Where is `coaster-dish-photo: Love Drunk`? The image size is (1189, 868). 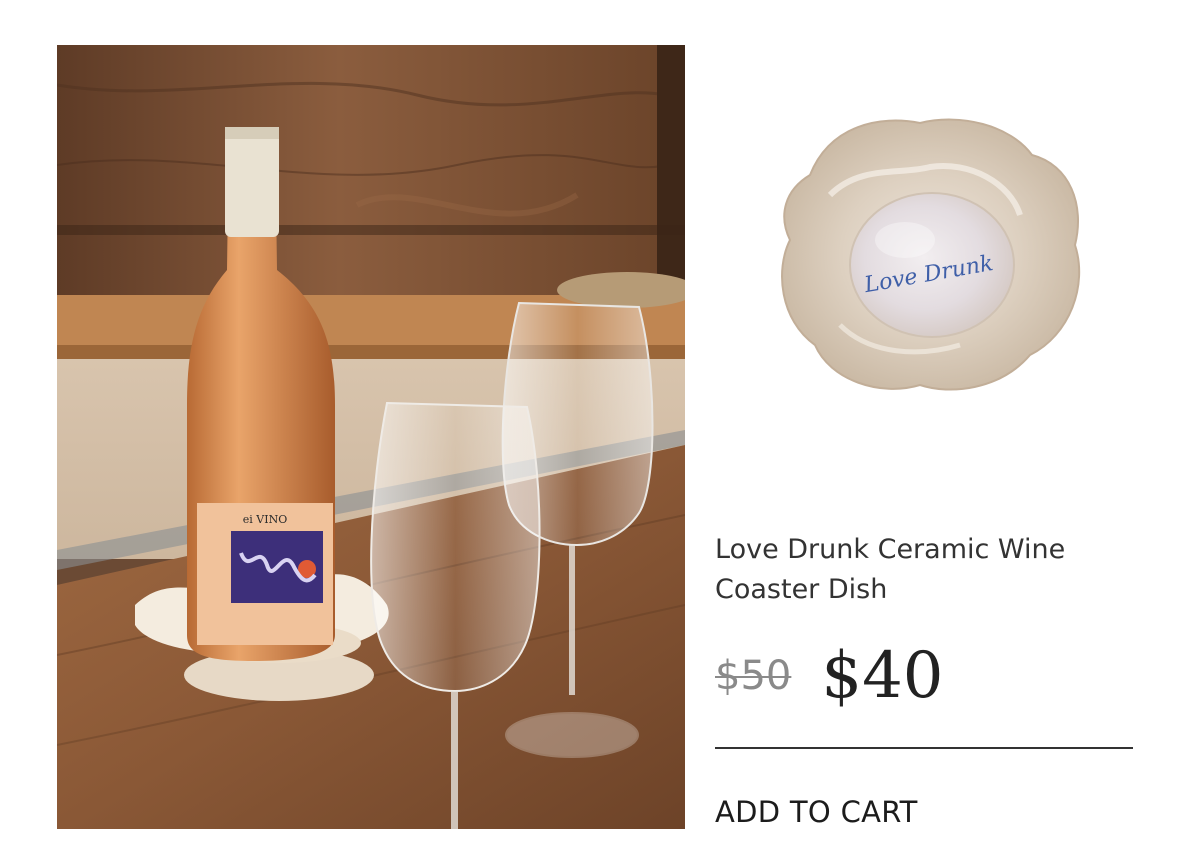
coaster-dish-photo: Love Drunk is located at coordinates (931, 254).